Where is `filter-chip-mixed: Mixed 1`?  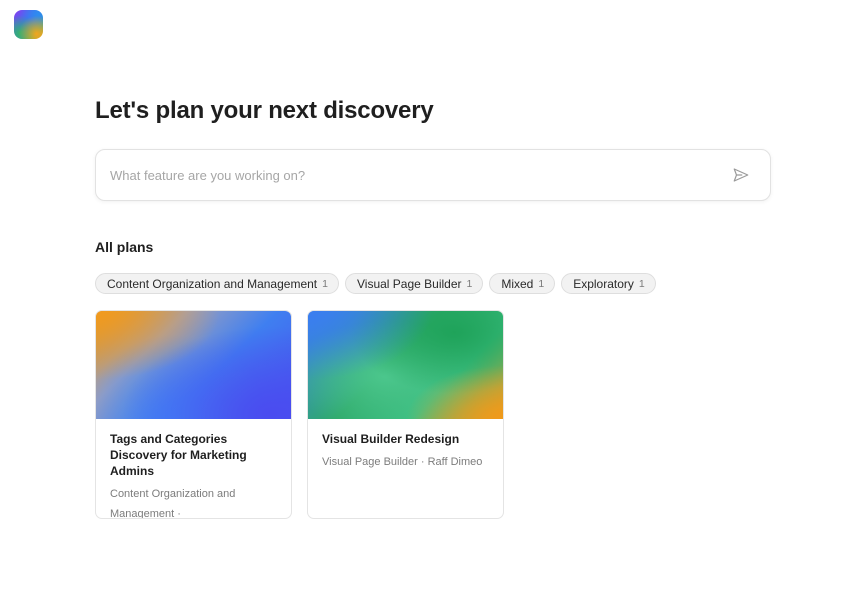 filter-chip-mixed: Mixed 1 is located at coordinates (522, 283).